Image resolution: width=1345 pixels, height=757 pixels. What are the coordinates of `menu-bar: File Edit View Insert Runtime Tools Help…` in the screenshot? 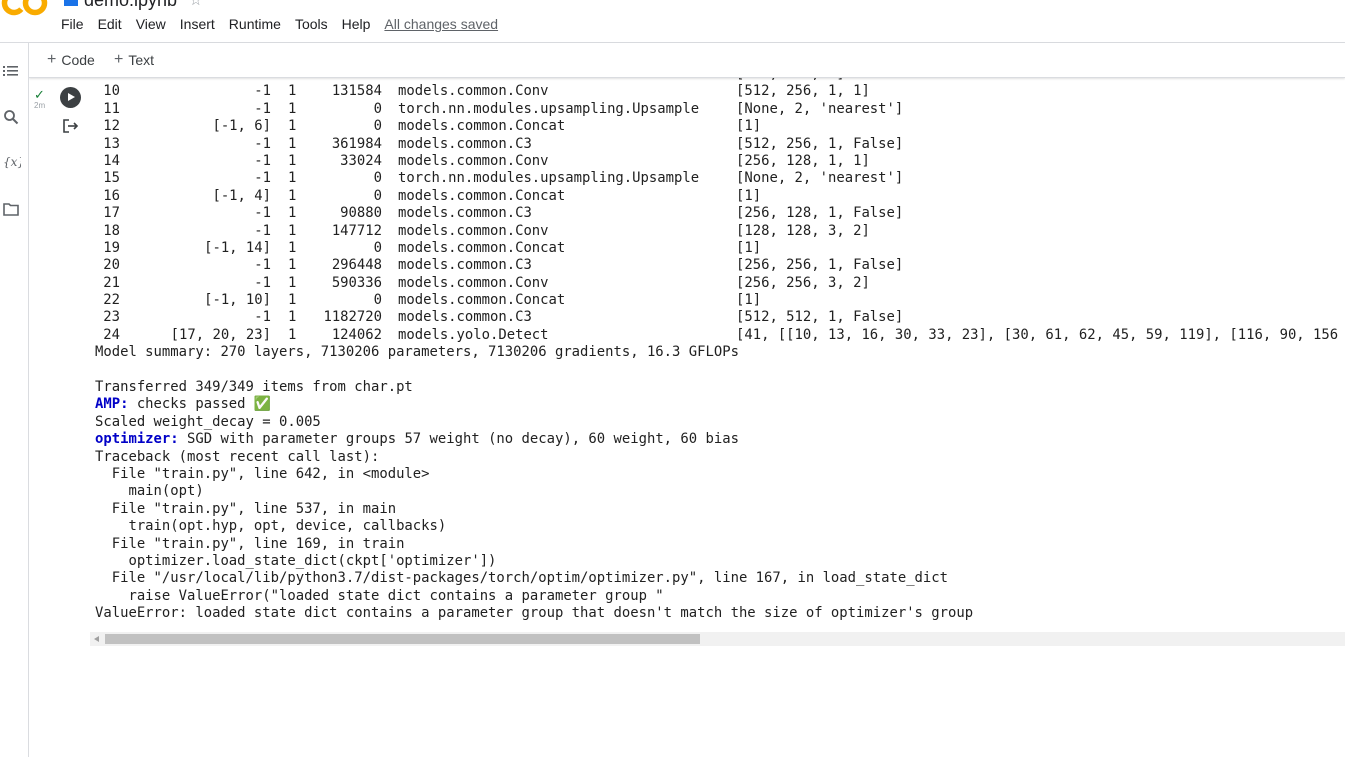 It's located at (279, 24).